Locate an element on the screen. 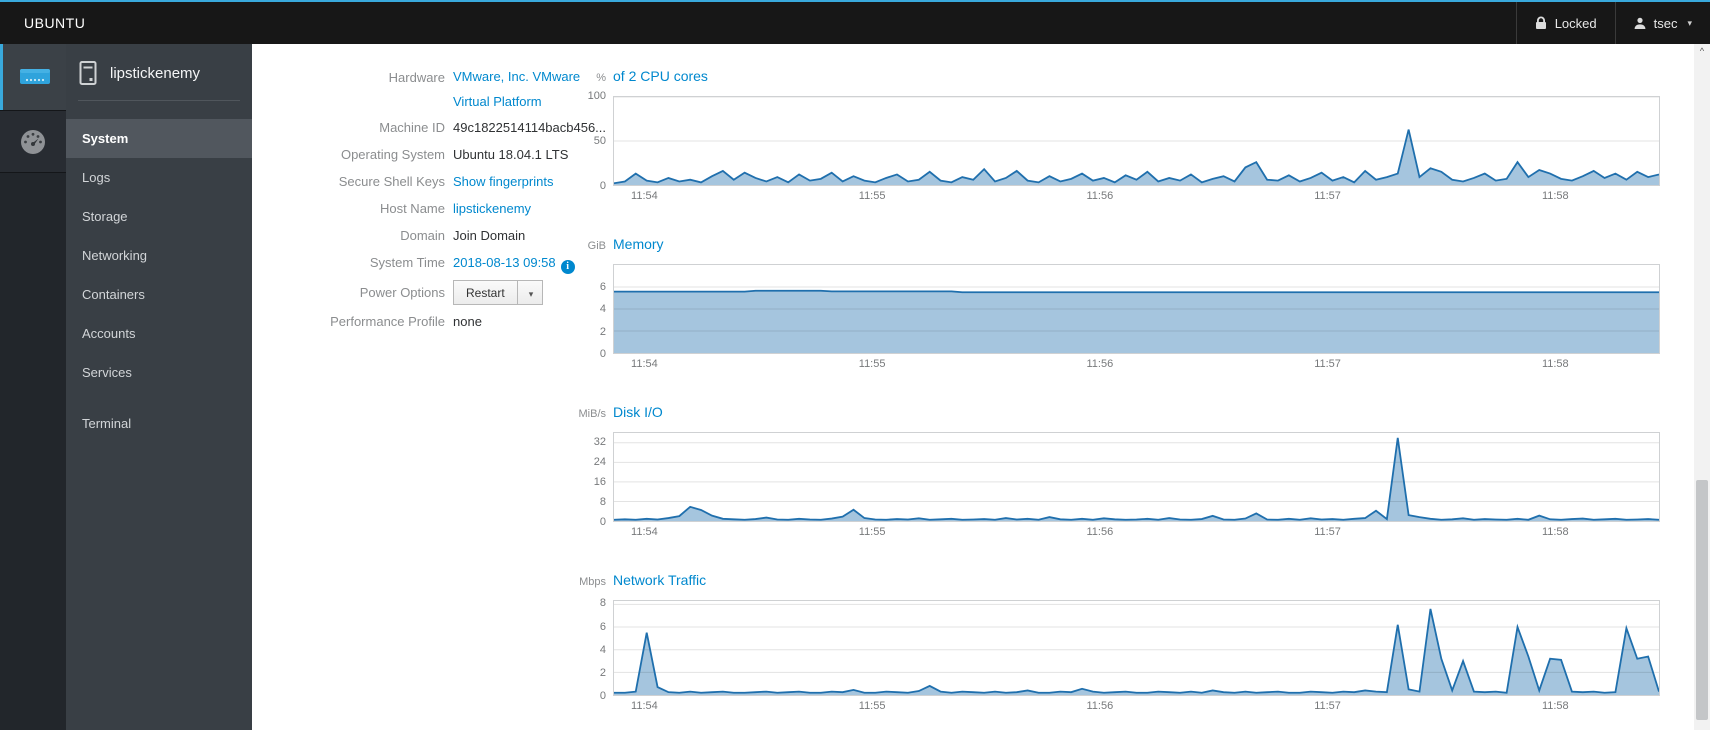 This screenshot has width=1710, height=746. user-menu: tsec ▾ is located at coordinates (1662, 23).